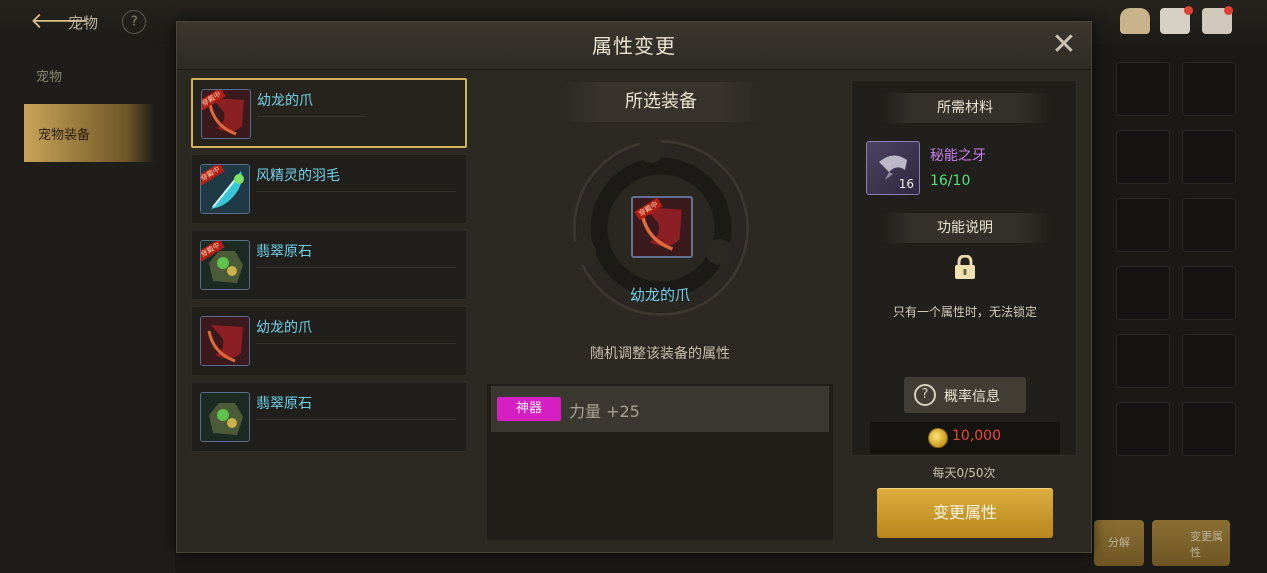  I want to click on side-item-pet: 宠物, so click(49, 75).